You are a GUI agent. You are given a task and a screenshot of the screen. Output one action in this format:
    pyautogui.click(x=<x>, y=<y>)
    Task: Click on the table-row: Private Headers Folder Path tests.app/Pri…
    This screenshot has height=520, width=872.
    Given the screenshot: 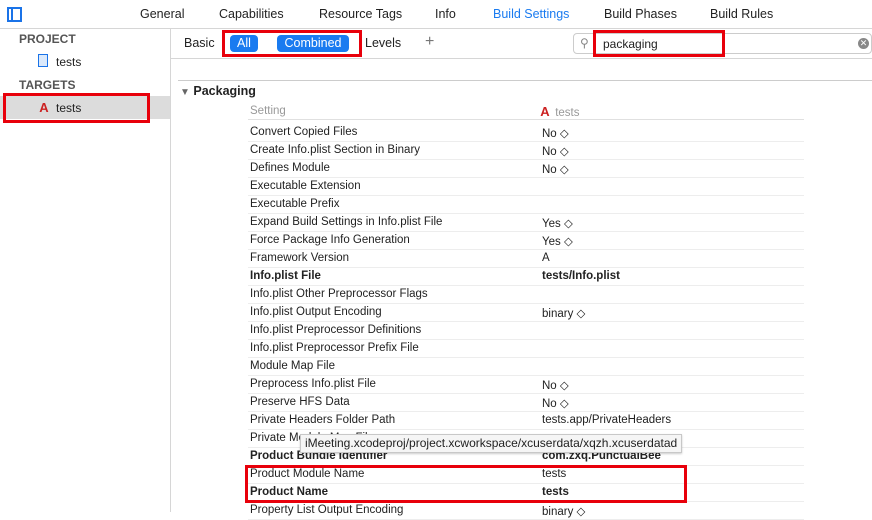 What is the action you would take?
    pyautogui.click(x=526, y=421)
    